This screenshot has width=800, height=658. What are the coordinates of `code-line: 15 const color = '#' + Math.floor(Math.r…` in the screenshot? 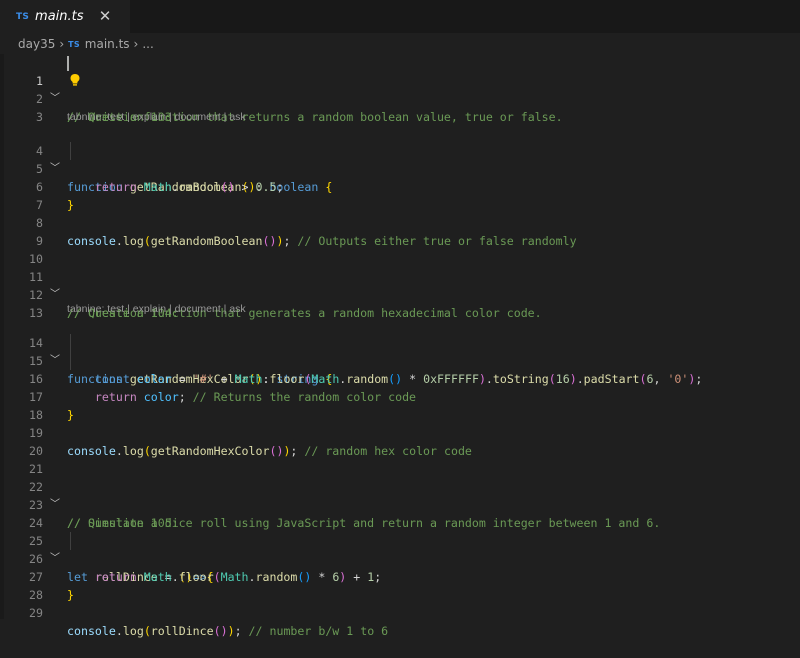 It's located at (400, 360).